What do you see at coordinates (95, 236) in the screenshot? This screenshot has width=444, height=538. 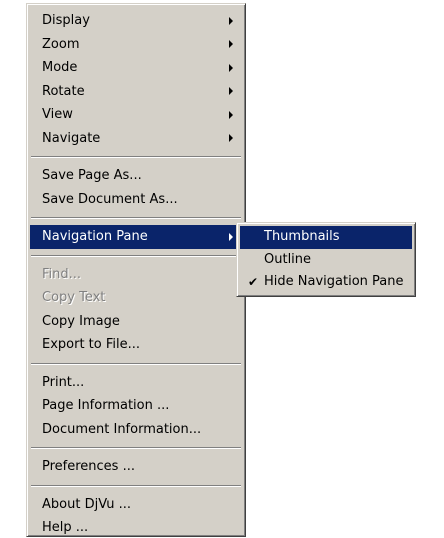 I see `menu-item-label: Navigation Pane` at bounding box center [95, 236].